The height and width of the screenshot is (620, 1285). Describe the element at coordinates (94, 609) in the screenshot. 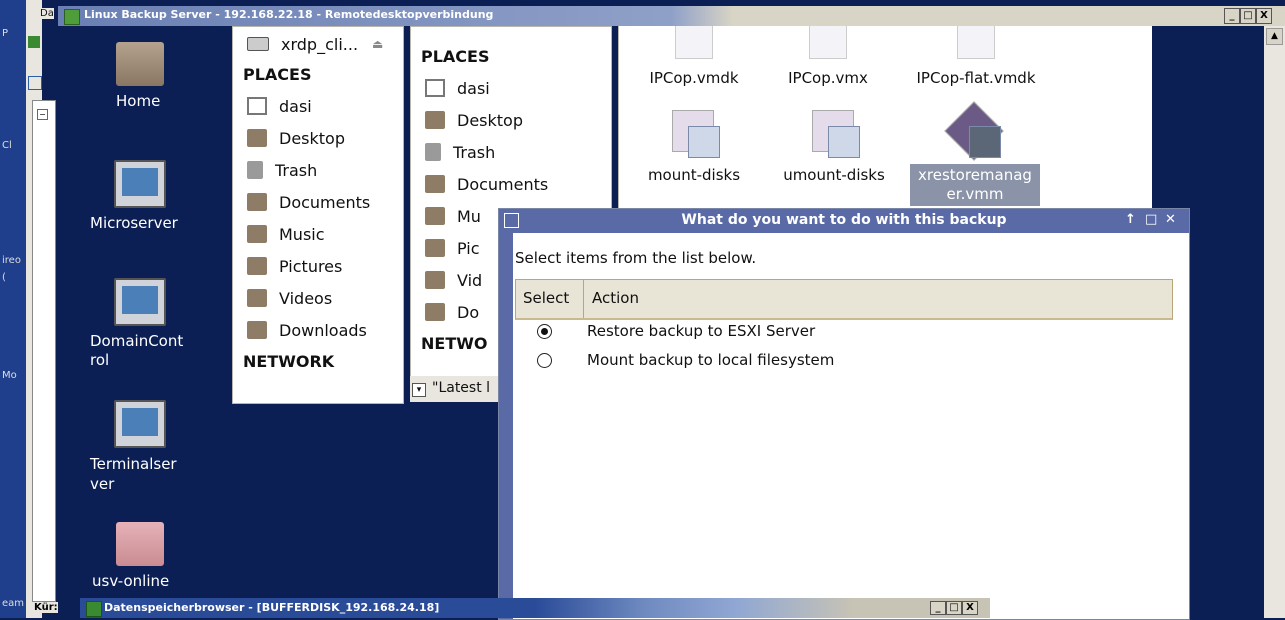

I see `app-icon` at that location.